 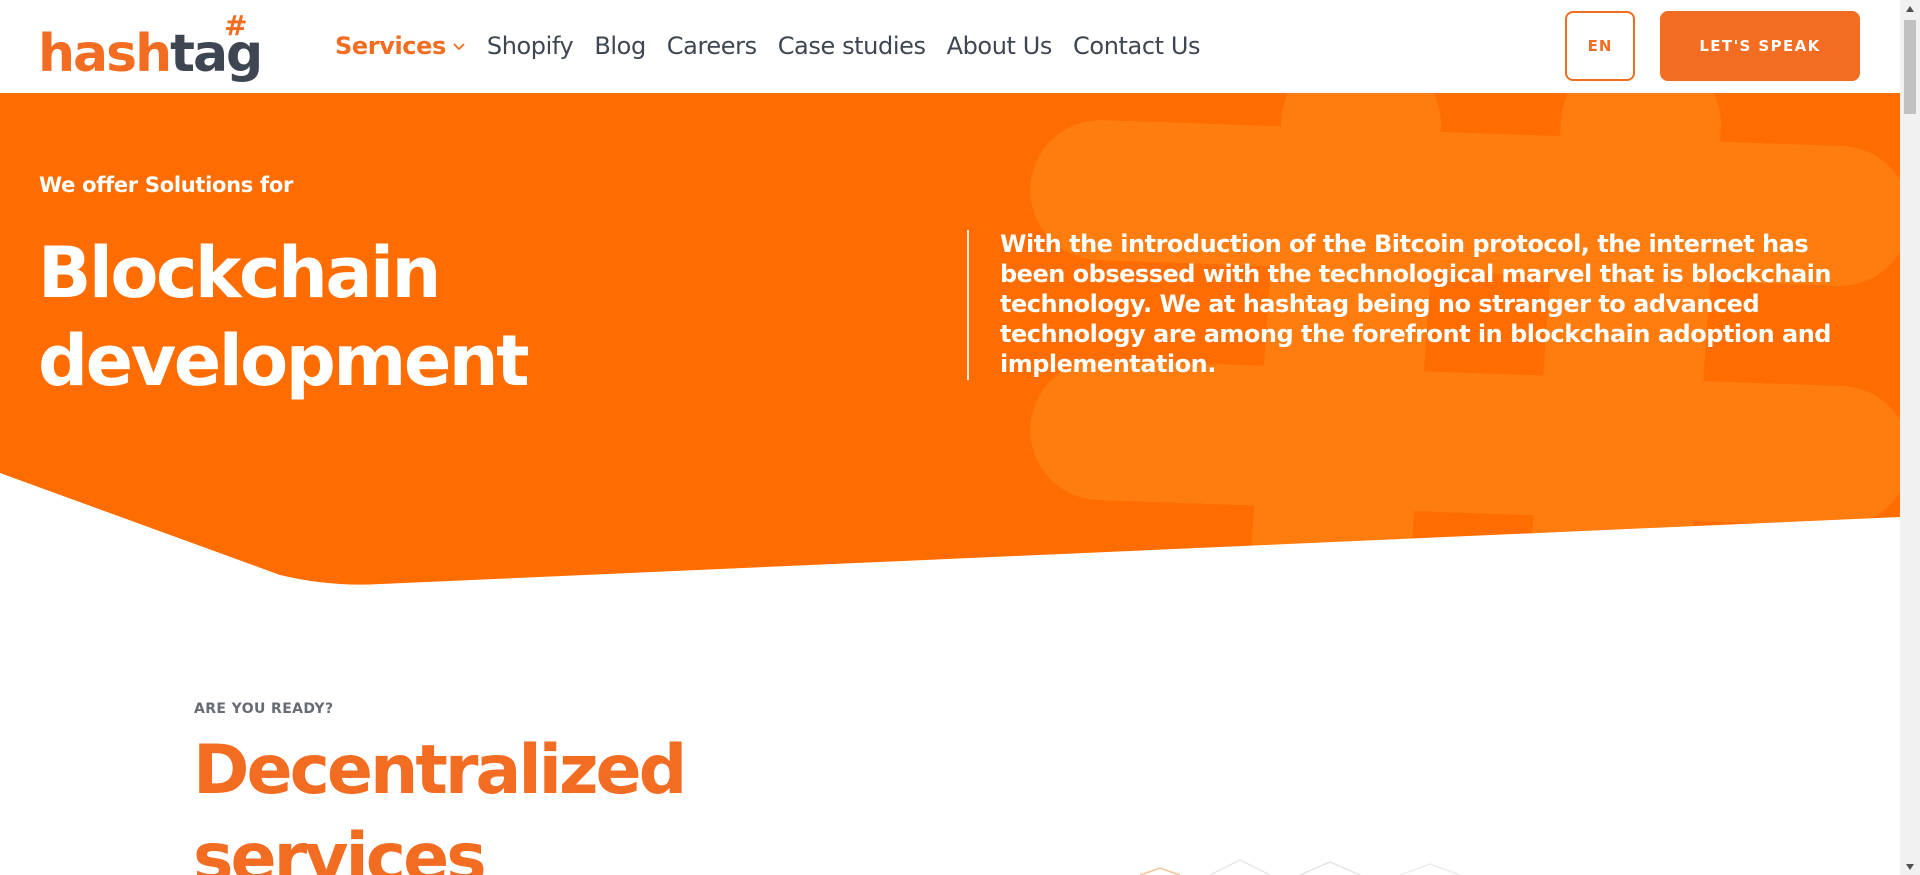 I want to click on scroll-down-icon, so click(x=1910, y=866).